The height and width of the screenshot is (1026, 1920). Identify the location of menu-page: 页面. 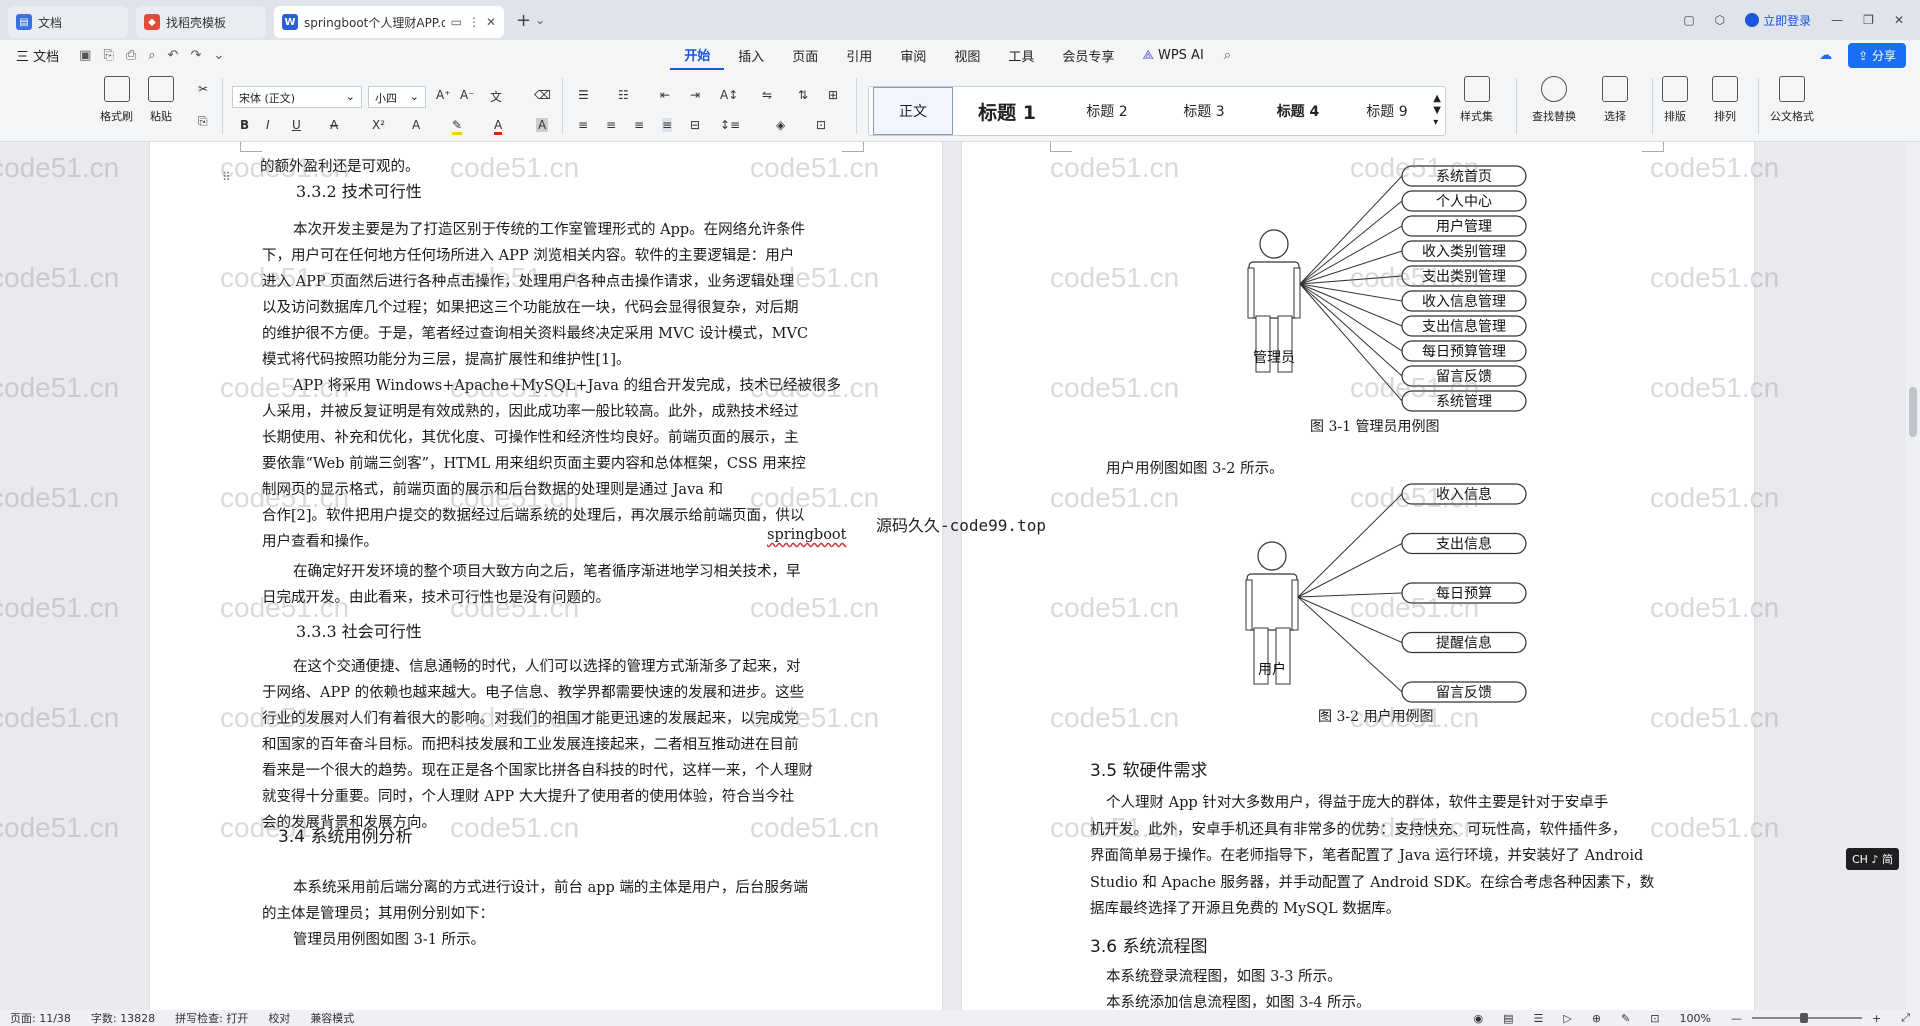
(805, 55).